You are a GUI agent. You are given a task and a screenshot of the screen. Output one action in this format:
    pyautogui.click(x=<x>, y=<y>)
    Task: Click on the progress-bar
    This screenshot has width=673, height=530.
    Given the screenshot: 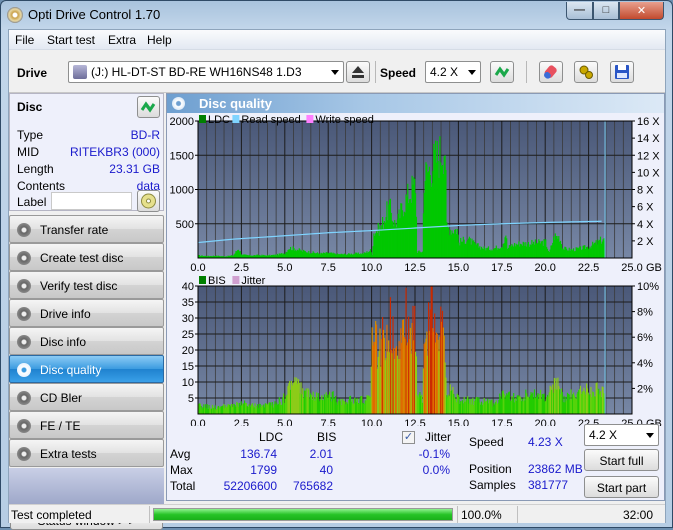 What is the action you would take?
    pyautogui.click(x=303, y=514)
    